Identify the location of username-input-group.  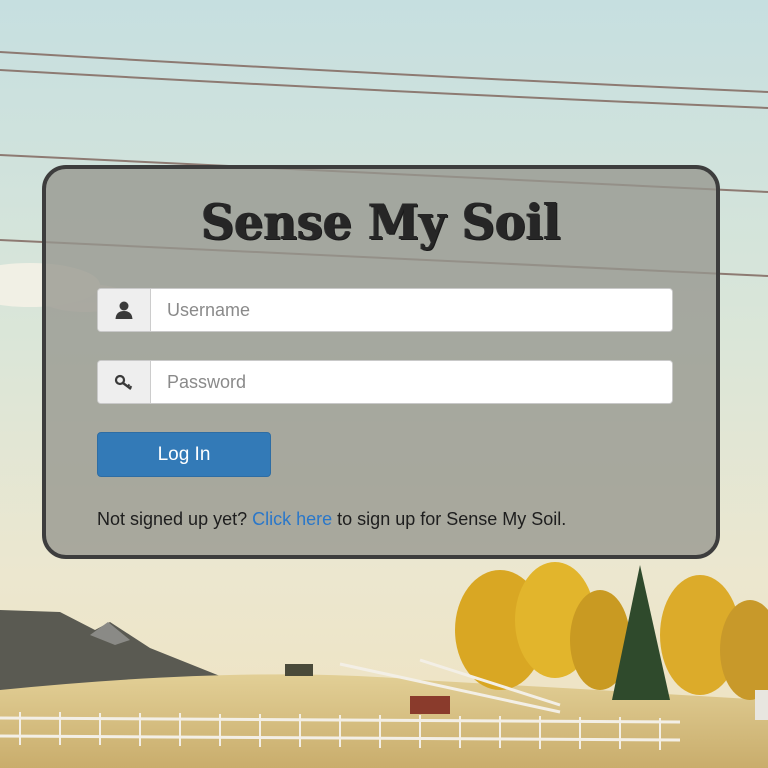
(385, 310).